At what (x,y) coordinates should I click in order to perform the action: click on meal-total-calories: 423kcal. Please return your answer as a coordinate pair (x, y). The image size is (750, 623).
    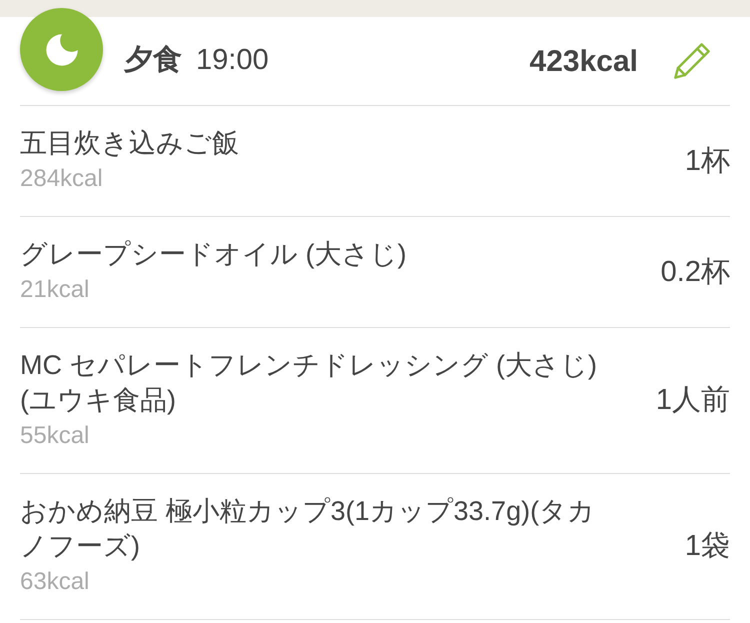
    Looking at the image, I should click on (584, 62).